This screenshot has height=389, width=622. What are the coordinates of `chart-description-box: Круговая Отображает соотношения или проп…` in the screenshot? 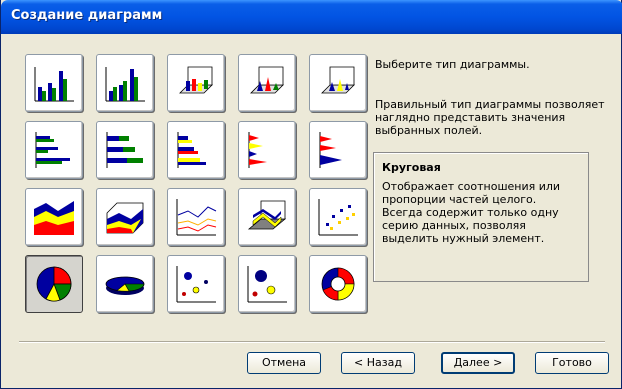 It's located at (481, 217).